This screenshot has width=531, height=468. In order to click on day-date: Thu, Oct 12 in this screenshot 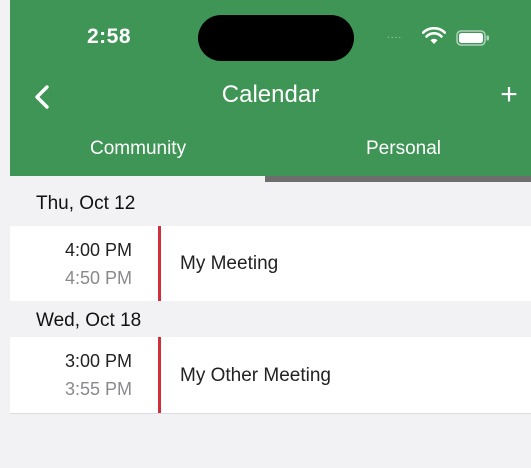, I will do `click(86, 203)`.